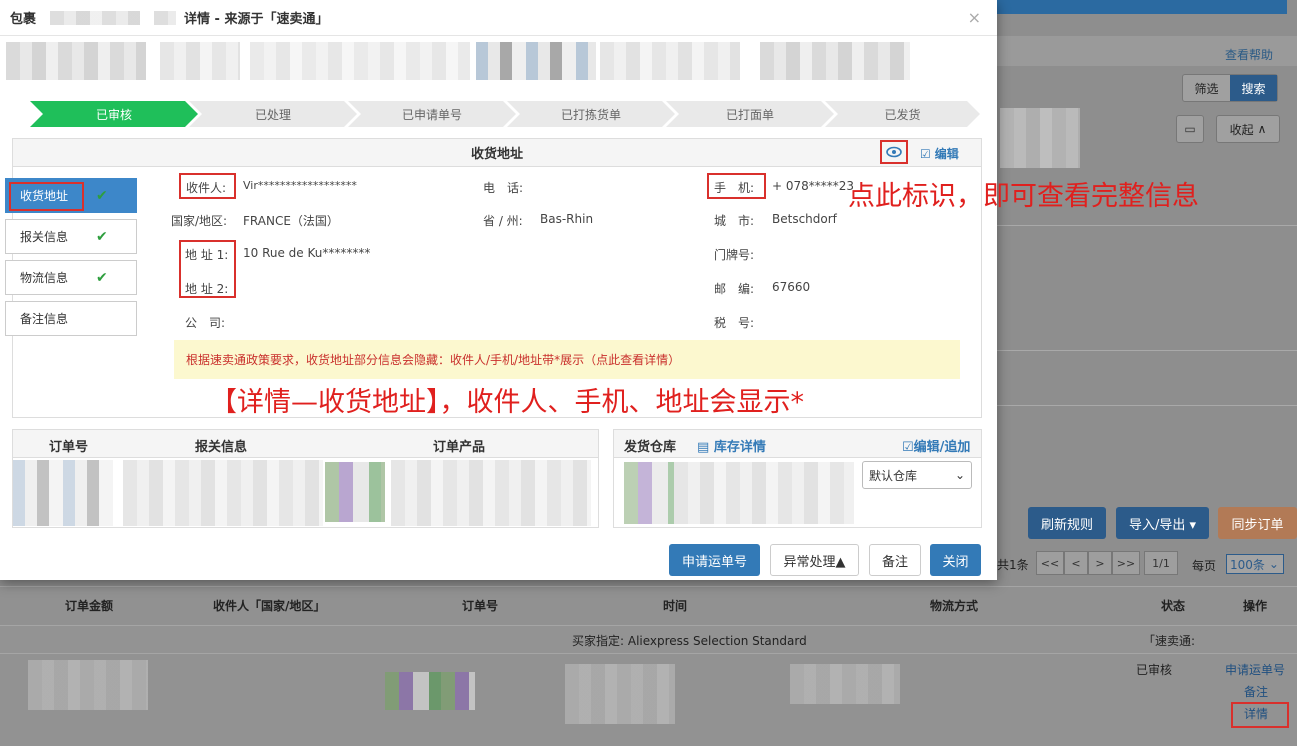  What do you see at coordinates (221, 447) in the screenshot?
I see `customs-header: 报关信息` at bounding box center [221, 447].